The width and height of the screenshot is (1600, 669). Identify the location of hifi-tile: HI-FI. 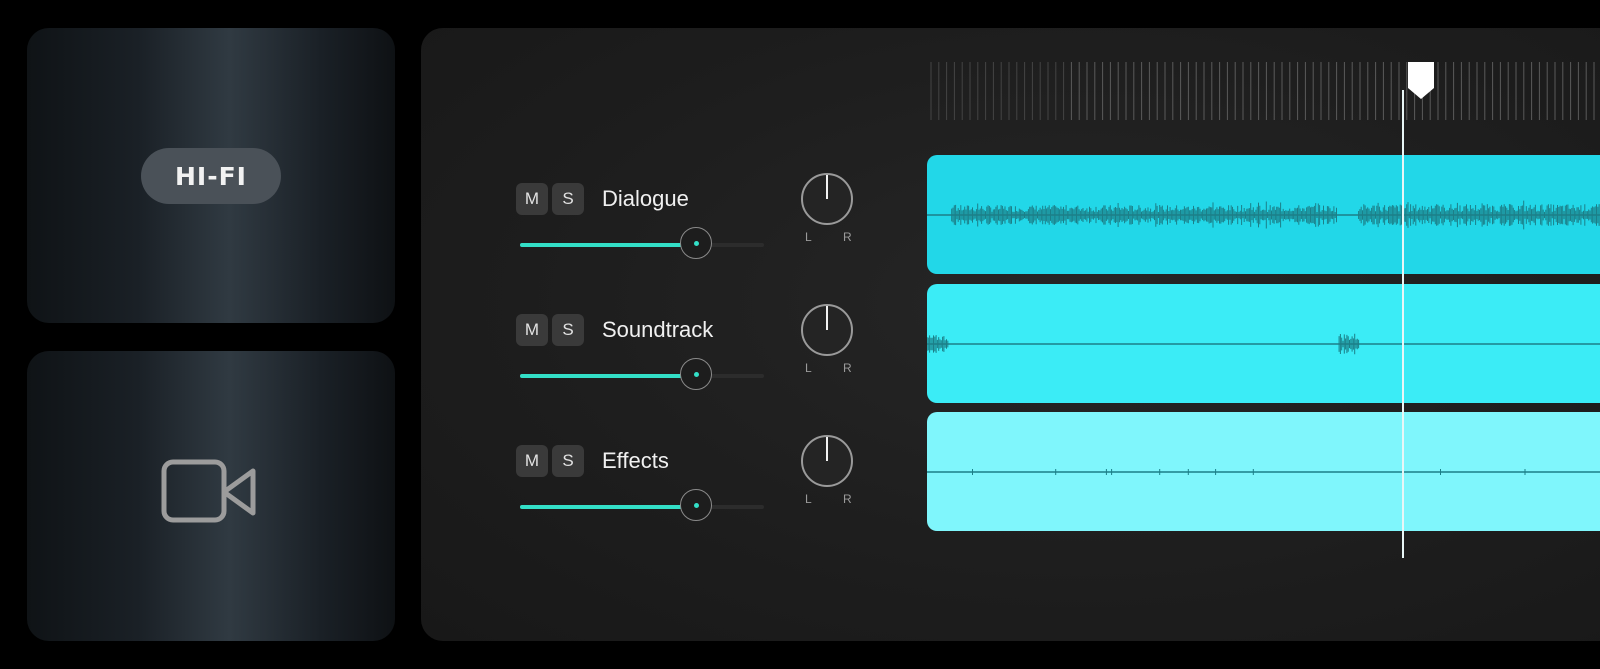
(211, 175).